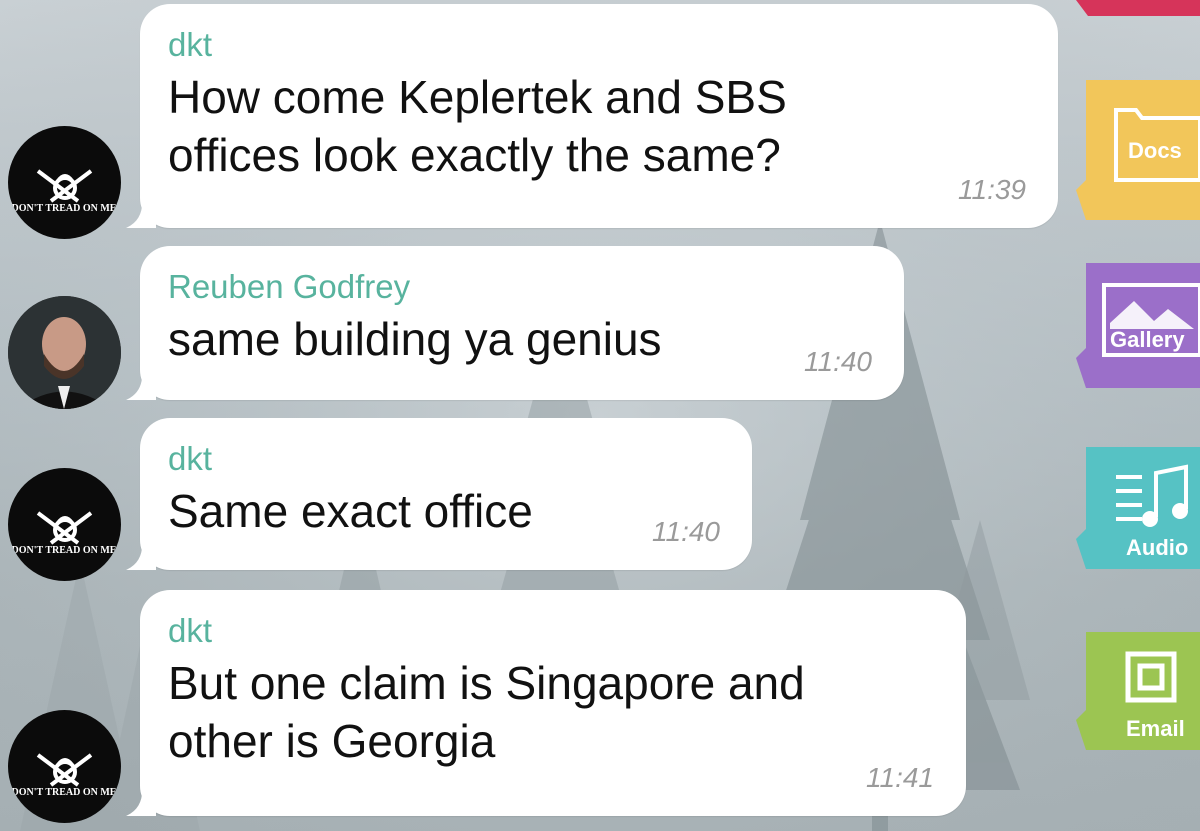 The width and height of the screenshot is (1200, 831). What do you see at coordinates (477, 97) in the screenshot?
I see `message-text: How come Keplertek and SBS` at bounding box center [477, 97].